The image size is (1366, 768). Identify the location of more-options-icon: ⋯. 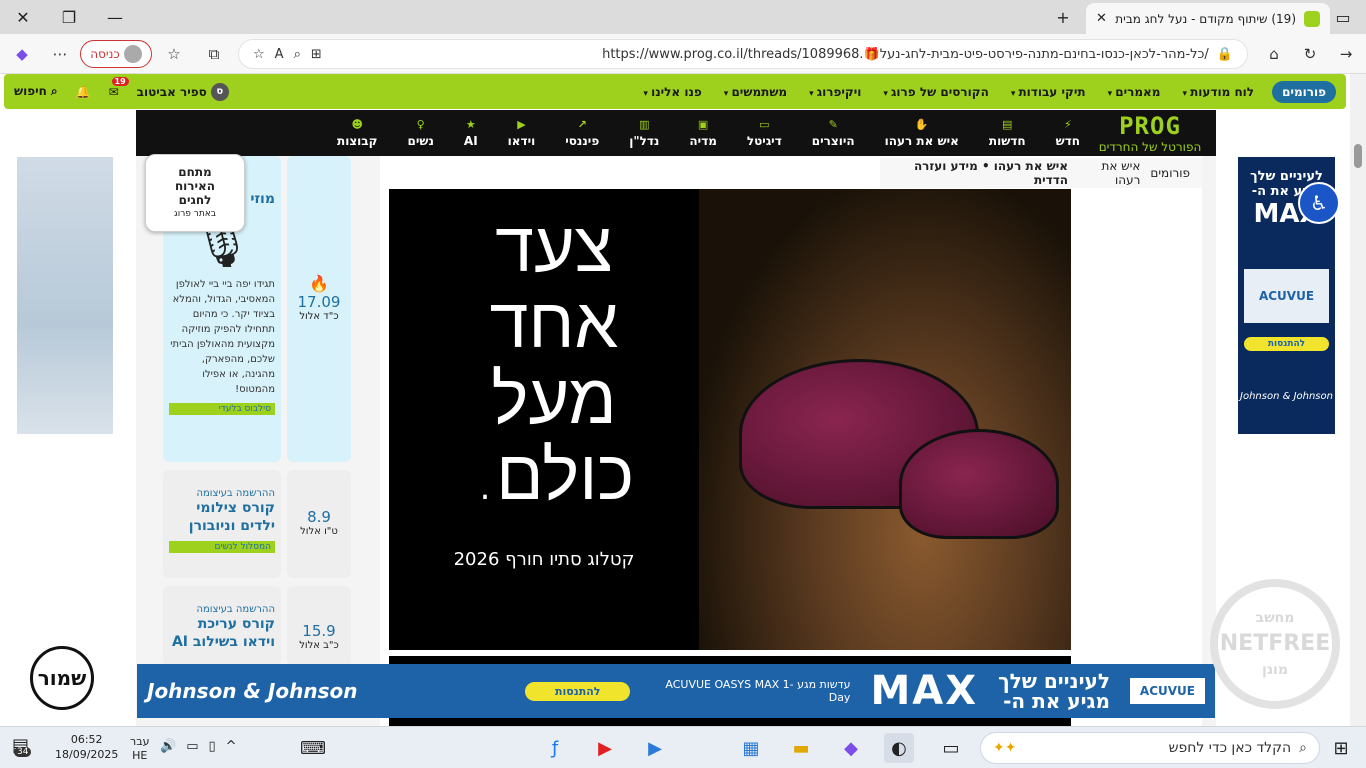
(60, 54).